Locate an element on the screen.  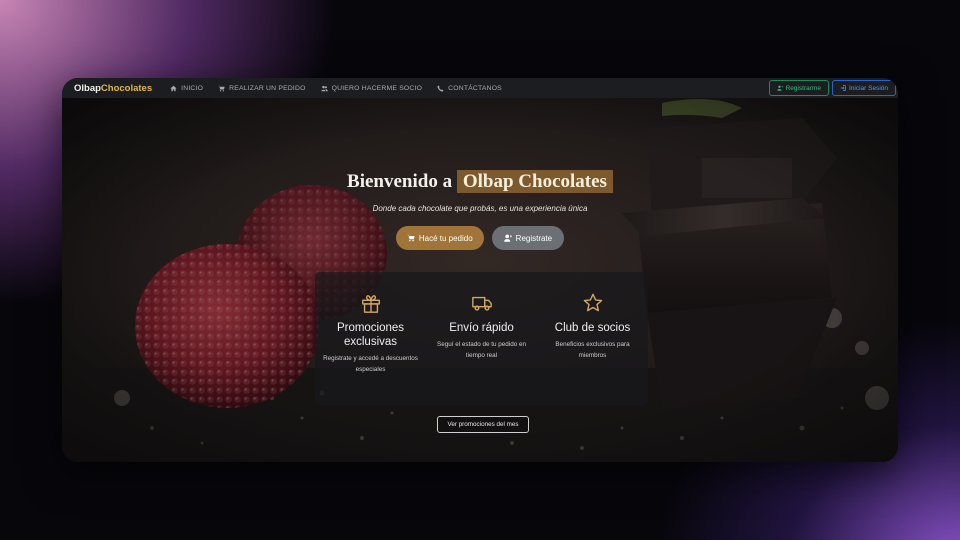
nav-item-contactanos: CONTÁCTANOS is located at coordinates (469, 88).